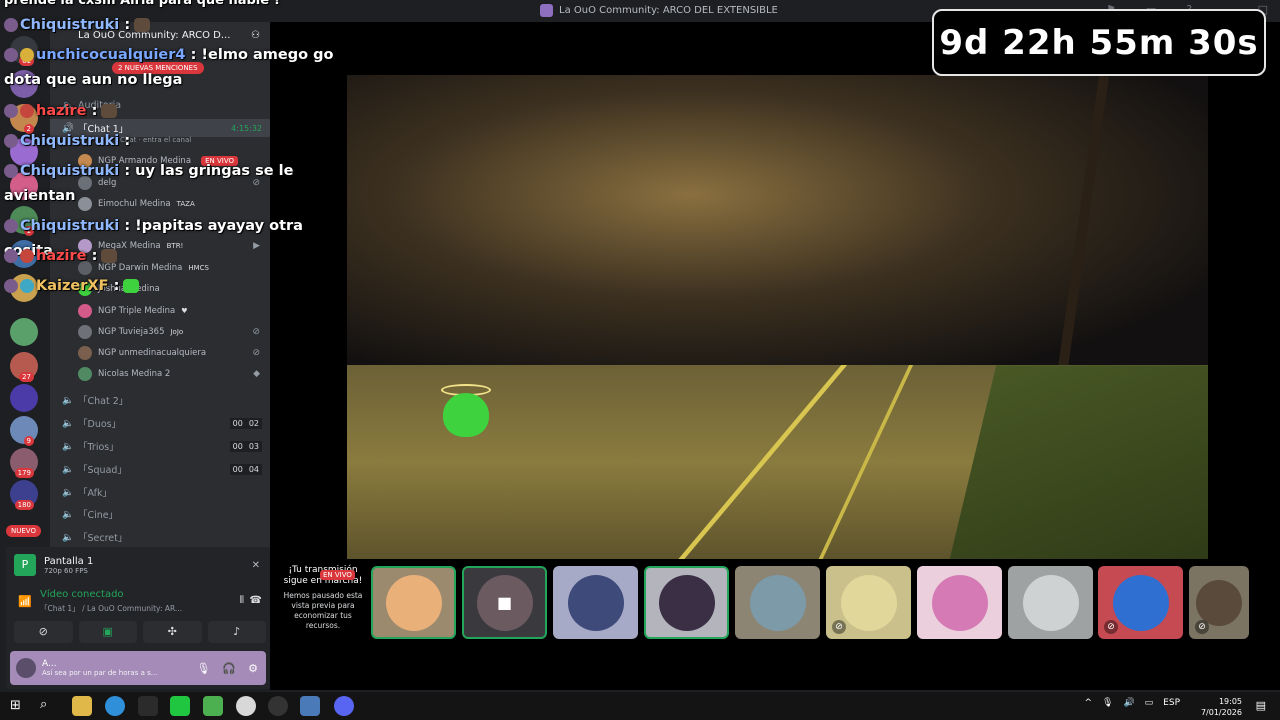  What do you see at coordinates (160, 469) in the screenshot?
I see `channel-squad: 🔈 「Squad」 00 04` at bounding box center [160, 469].